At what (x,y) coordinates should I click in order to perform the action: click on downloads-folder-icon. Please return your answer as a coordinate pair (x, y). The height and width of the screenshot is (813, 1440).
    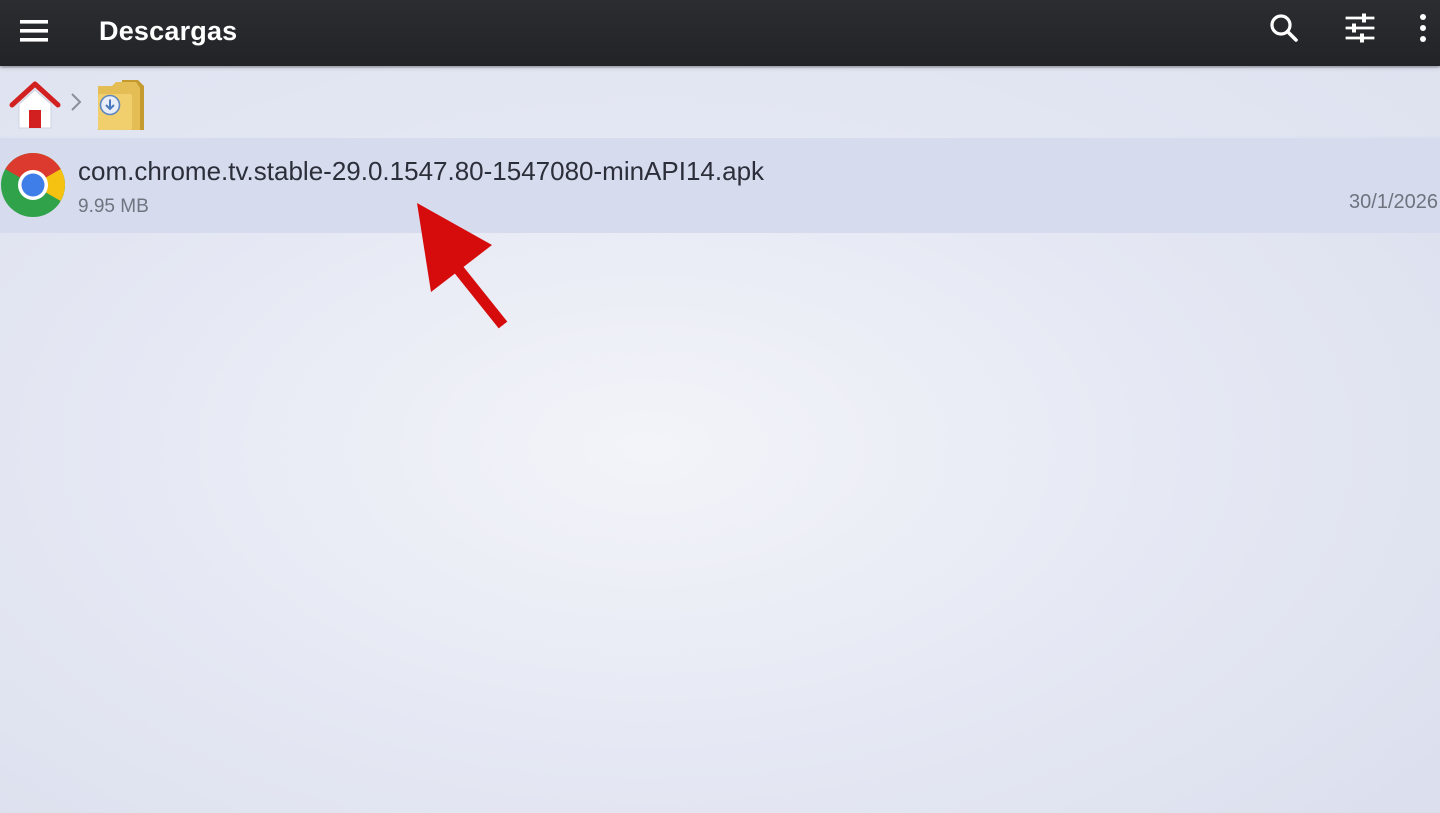
    Looking at the image, I should click on (121, 105).